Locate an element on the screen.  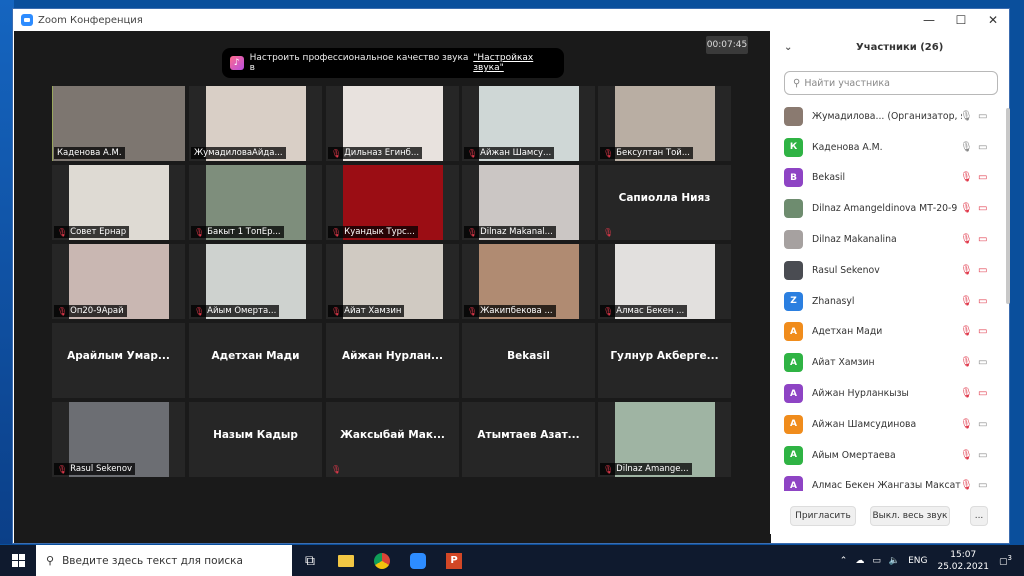
start-button is located at coordinates (18, 560).